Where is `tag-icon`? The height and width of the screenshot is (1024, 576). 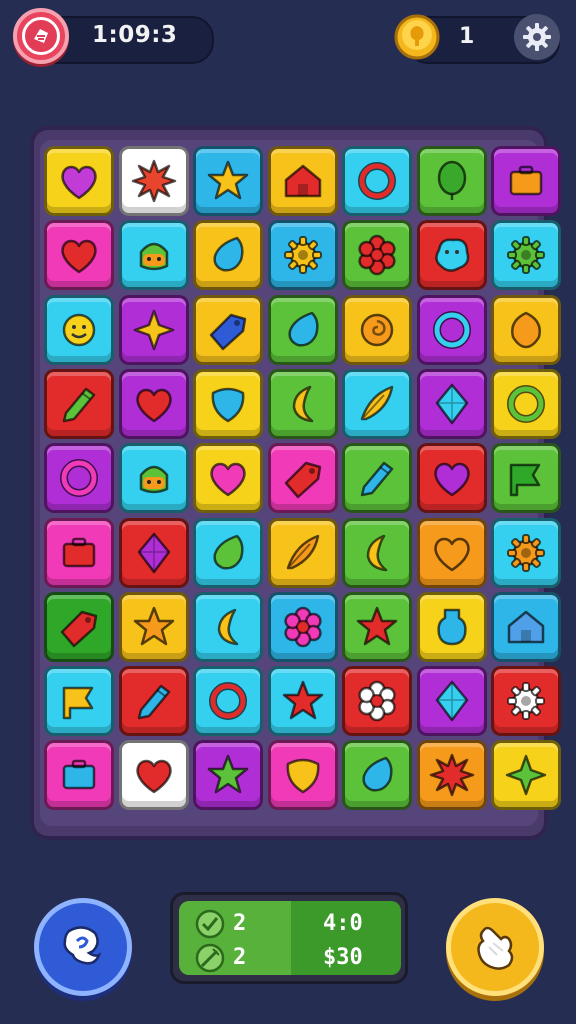
tag-icon is located at coordinates (228, 331).